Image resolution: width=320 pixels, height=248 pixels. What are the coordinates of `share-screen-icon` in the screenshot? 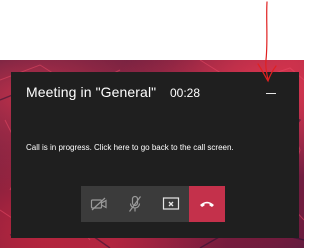 It's located at (171, 203).